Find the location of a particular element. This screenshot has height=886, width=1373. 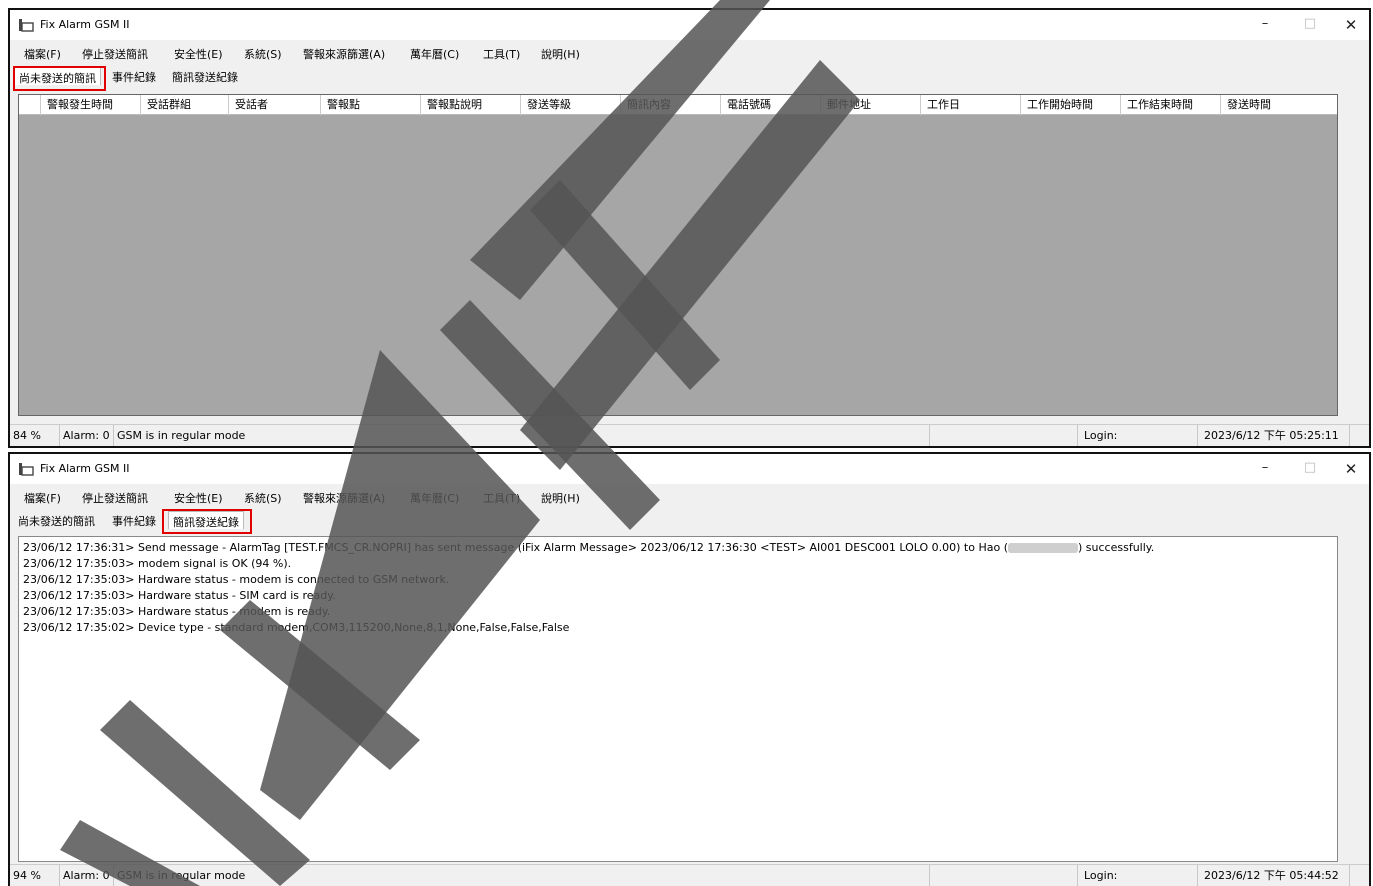

col-alarm-point: 警報點 is located at coordinates (371, 105).